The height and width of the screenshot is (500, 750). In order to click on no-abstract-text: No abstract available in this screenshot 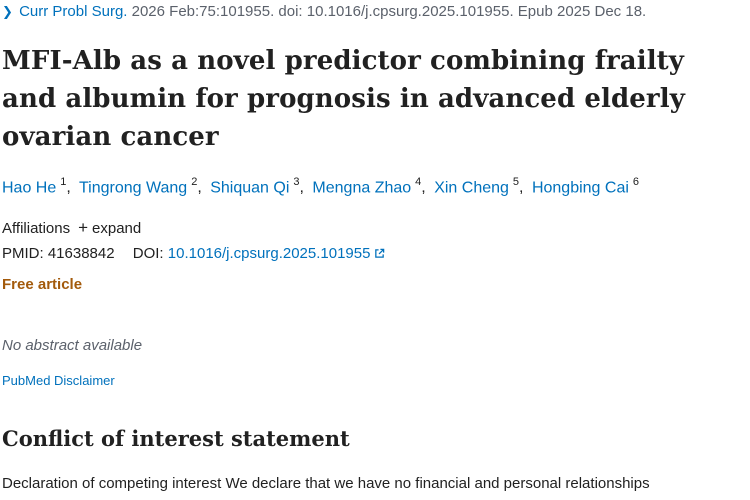, I will do `click(72, 345)`.